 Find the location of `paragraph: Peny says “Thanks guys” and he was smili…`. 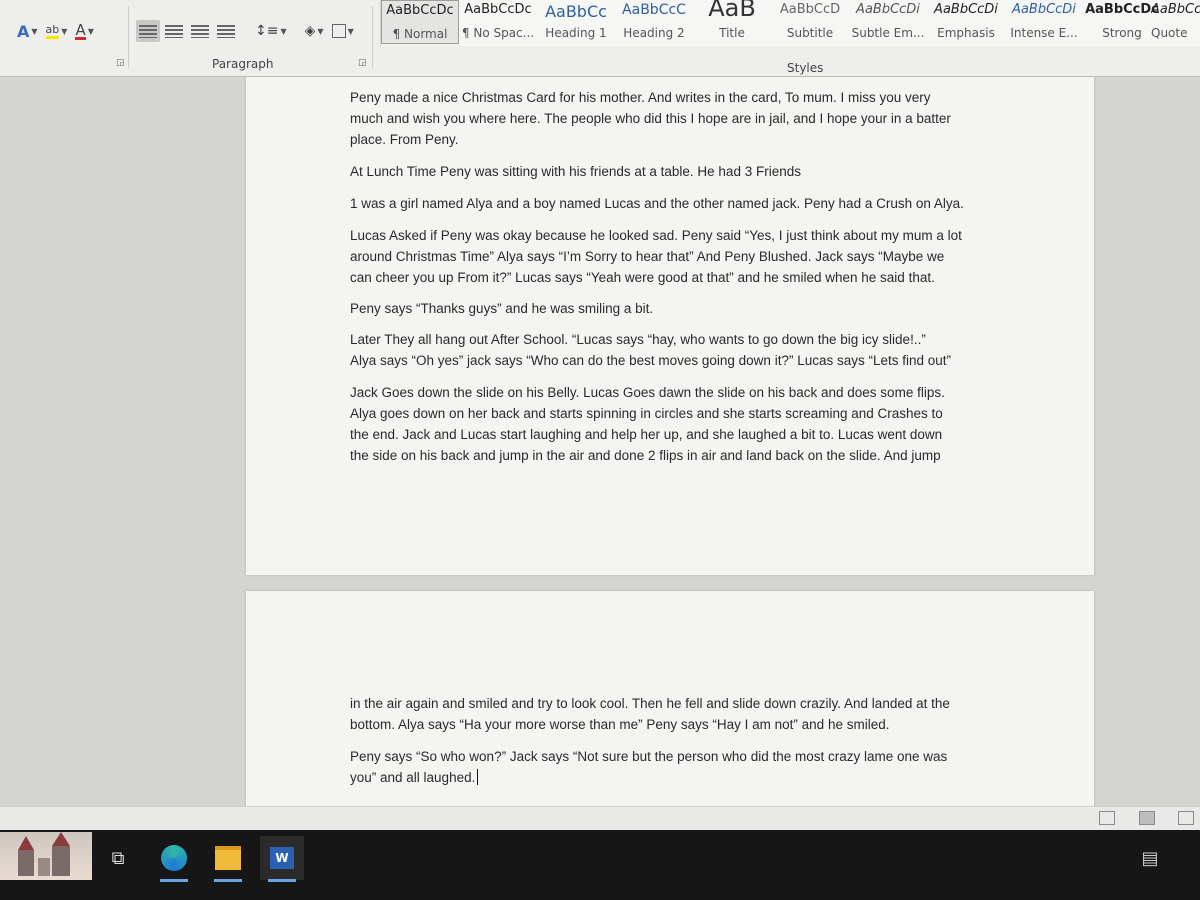

paragraph: Peny says “Thanks guys” and he was smili… is located at coordinates (675, 308).